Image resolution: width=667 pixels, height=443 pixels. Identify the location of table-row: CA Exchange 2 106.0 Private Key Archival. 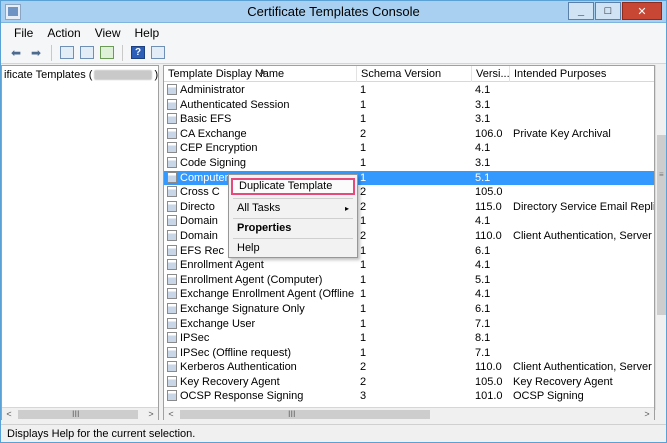
(409, 134).